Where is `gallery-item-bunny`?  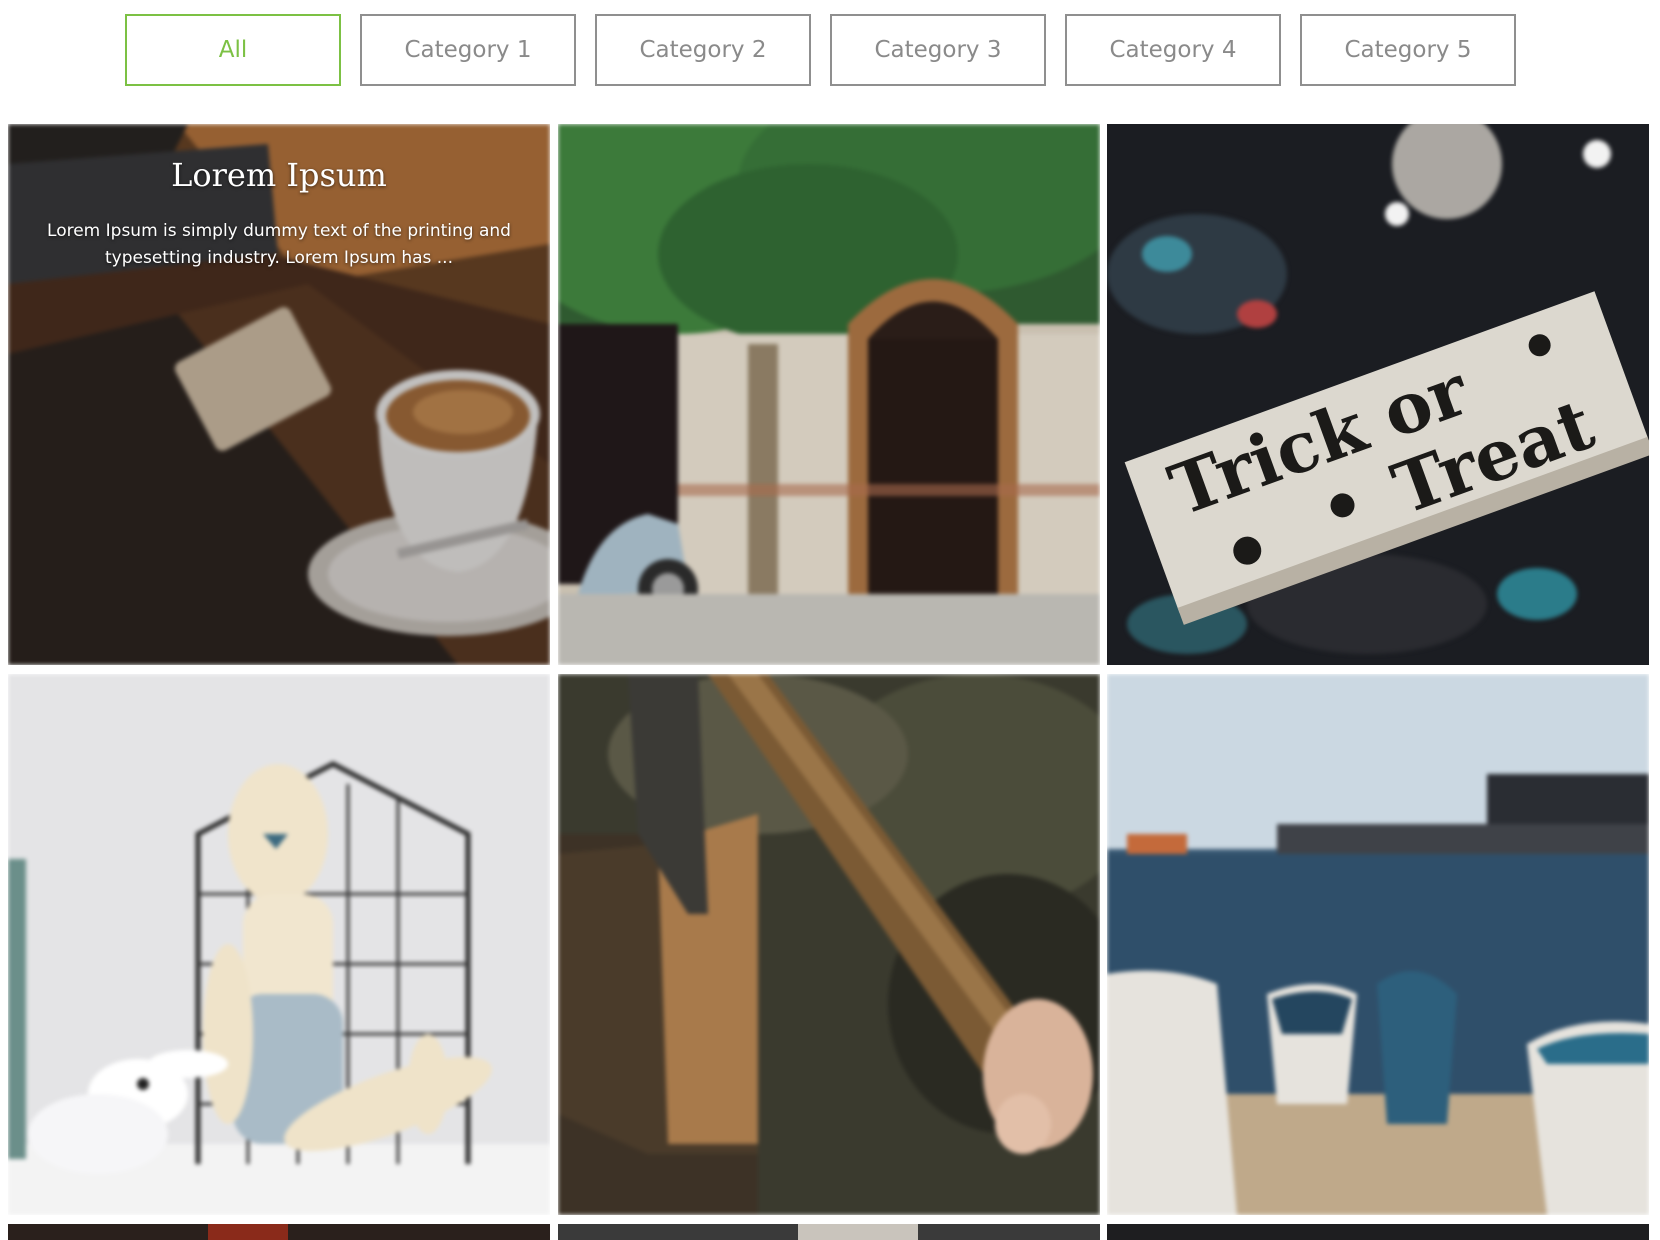
gallery-item-bunny is located at coordinates (279, 944).